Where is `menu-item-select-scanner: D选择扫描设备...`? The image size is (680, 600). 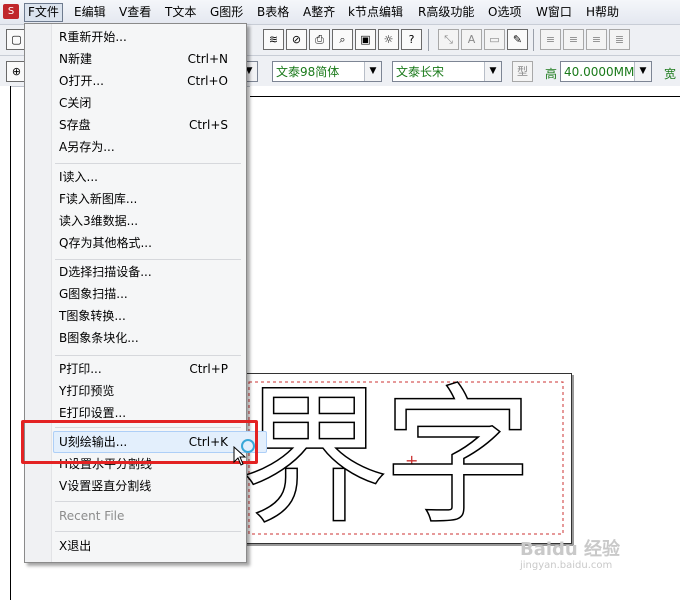 menu-item-select-scanner: D选择扫描设备... is located at coordinates (150, 272).